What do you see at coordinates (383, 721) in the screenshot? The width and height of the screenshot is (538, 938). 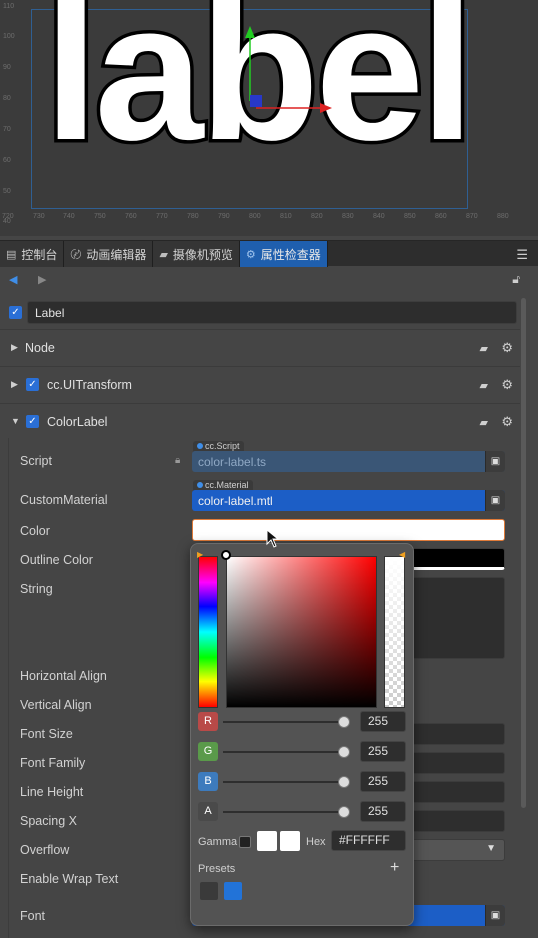 I see `channel-r-input: 255` at bounding box center [383, 721].